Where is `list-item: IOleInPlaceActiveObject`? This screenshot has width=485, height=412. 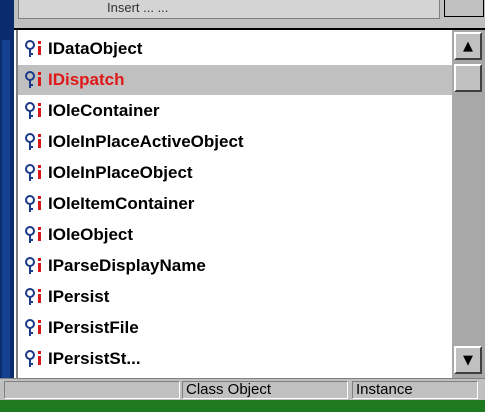
list-item: IOleInPlaceActiveObject is located at coordinates (237, 142).